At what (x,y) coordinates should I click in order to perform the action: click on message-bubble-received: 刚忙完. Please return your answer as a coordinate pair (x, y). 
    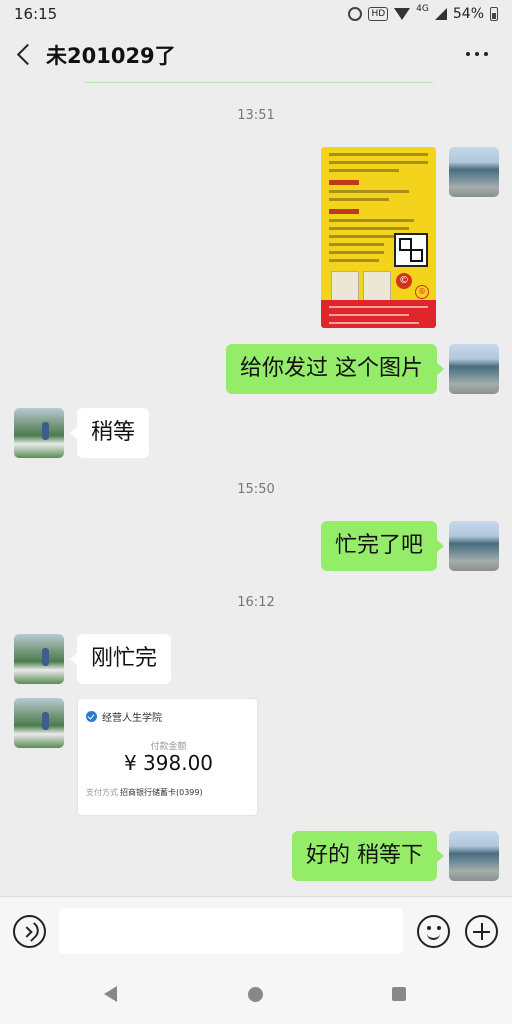
    Looking at the image, I should click on (120, 659).